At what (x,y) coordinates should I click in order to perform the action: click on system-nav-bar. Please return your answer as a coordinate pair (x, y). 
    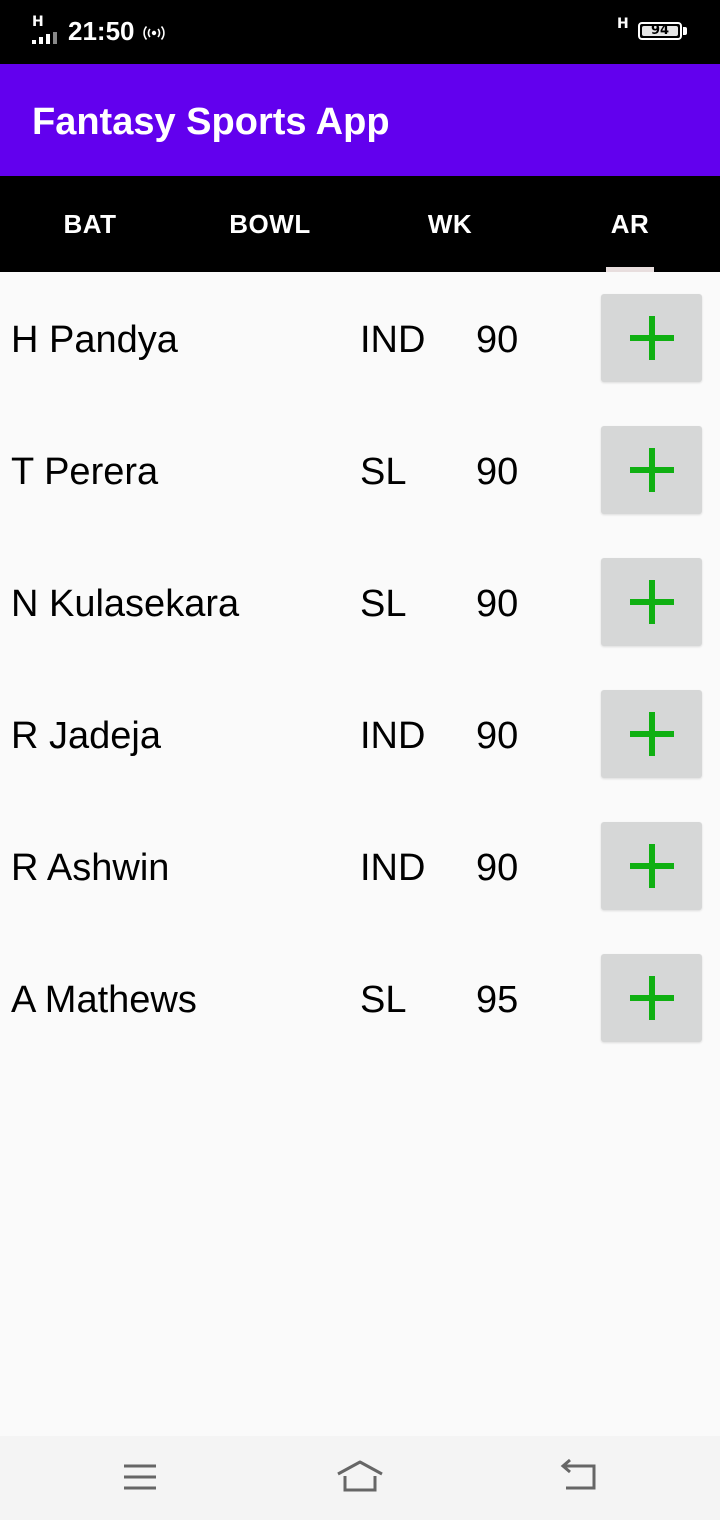
    Looking at the image, I should click on (360, 1478).